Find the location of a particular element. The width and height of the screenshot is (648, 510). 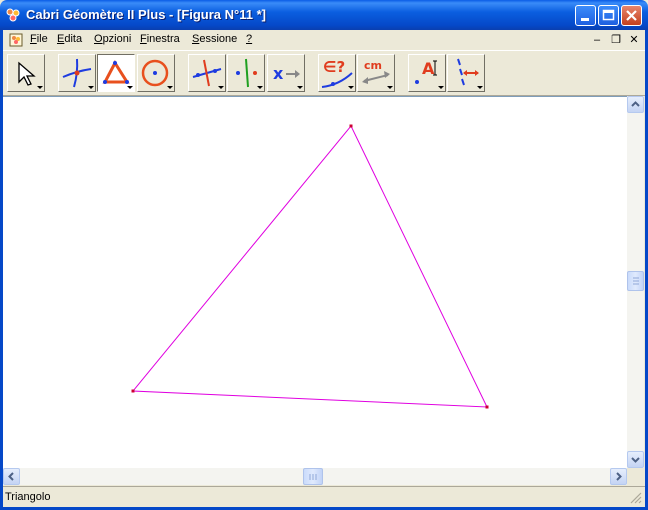

menu-sessione: Sessione is located at coordinates (214, 39).